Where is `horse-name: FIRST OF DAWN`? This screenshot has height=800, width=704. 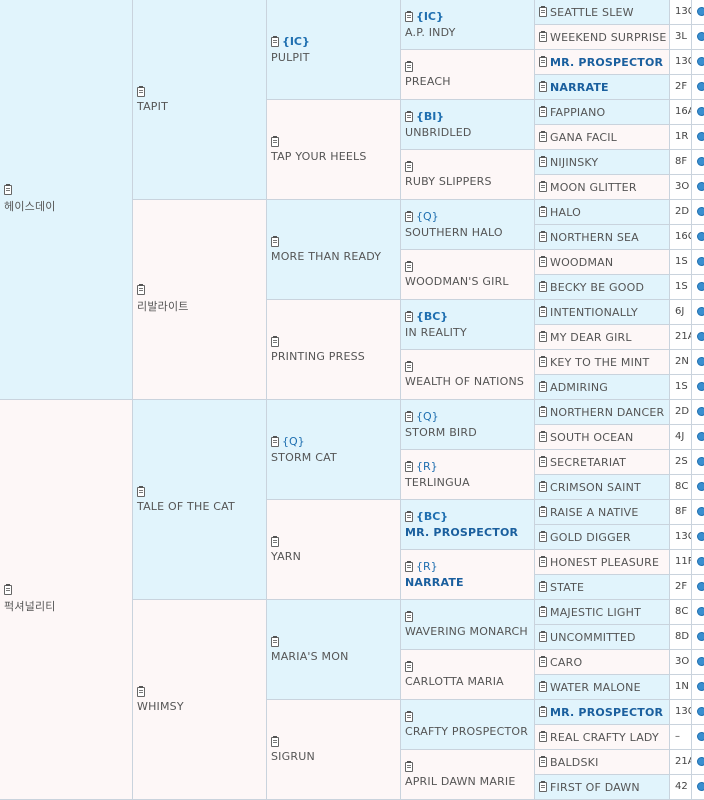
horse-name: FIRST OF DAWN is located at coordinates (595, 787).